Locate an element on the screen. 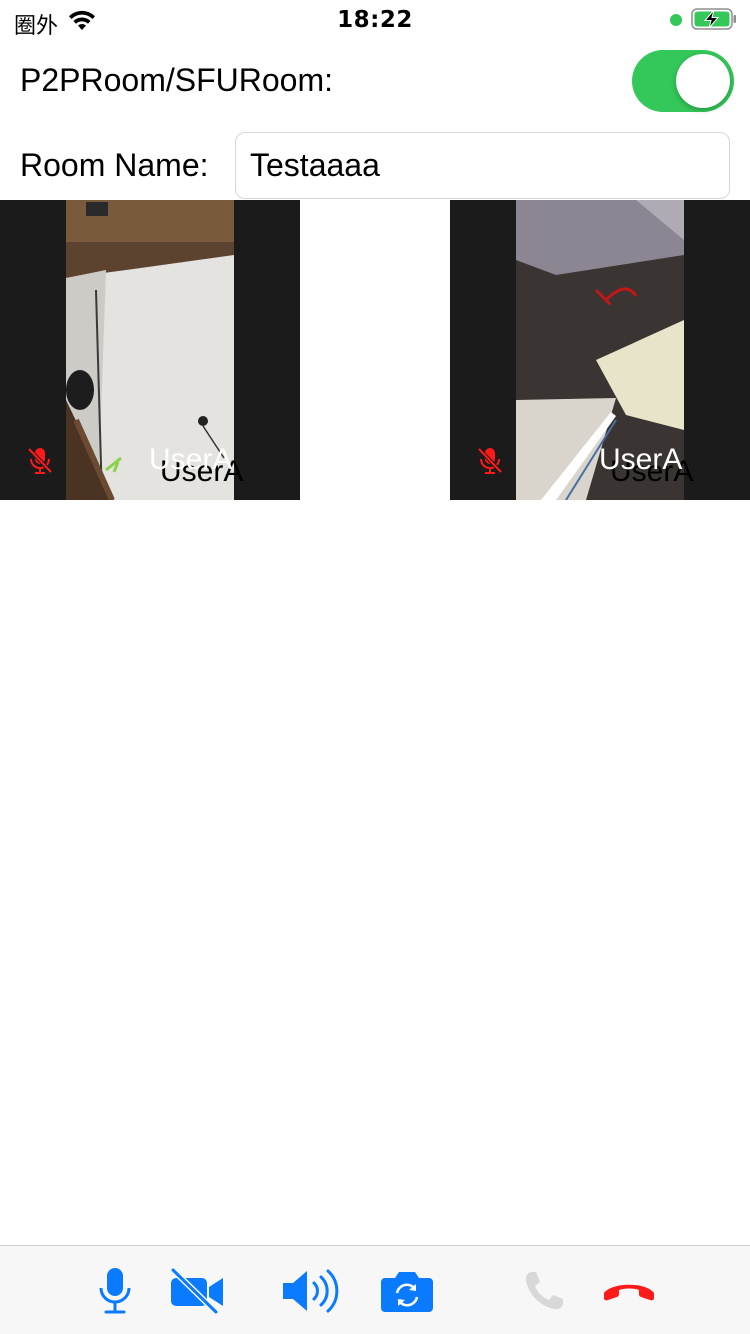  microphone-button is located at coordinates (115, 1291).